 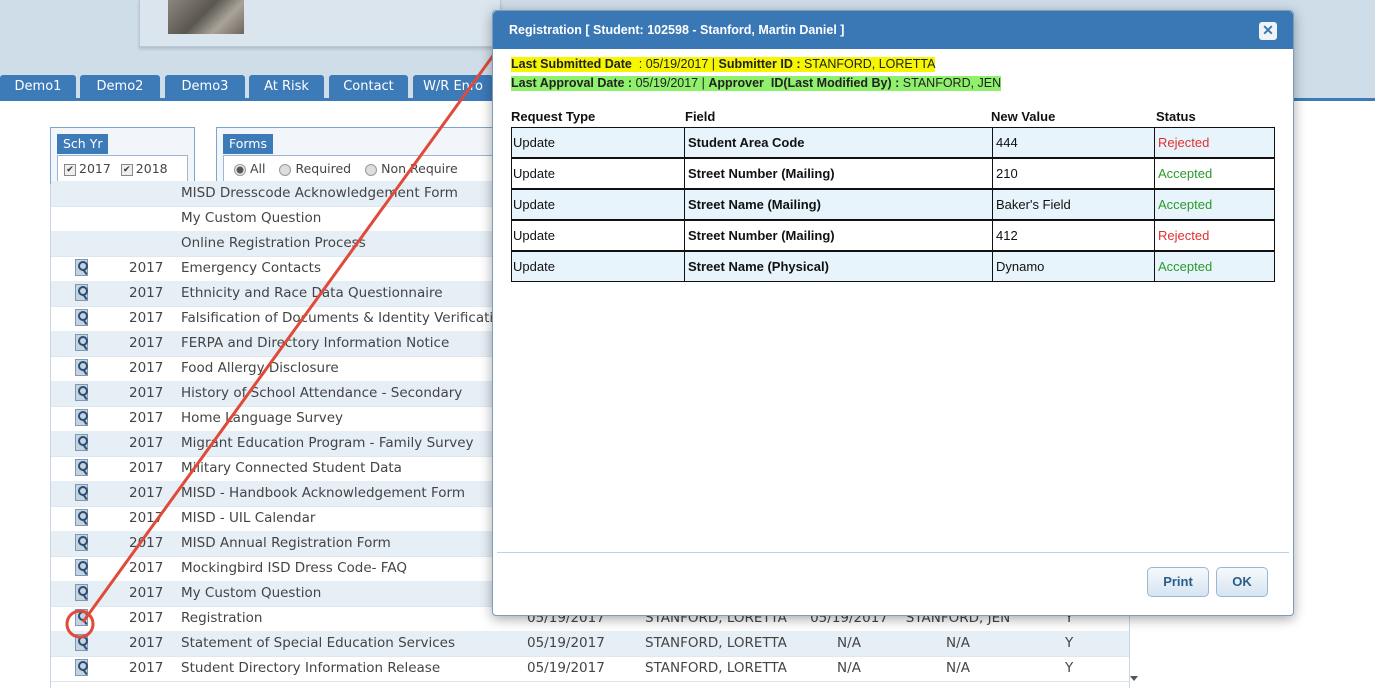 I want to click on row-form-name: Student Directory Information Release, so click(x=311, y=668).